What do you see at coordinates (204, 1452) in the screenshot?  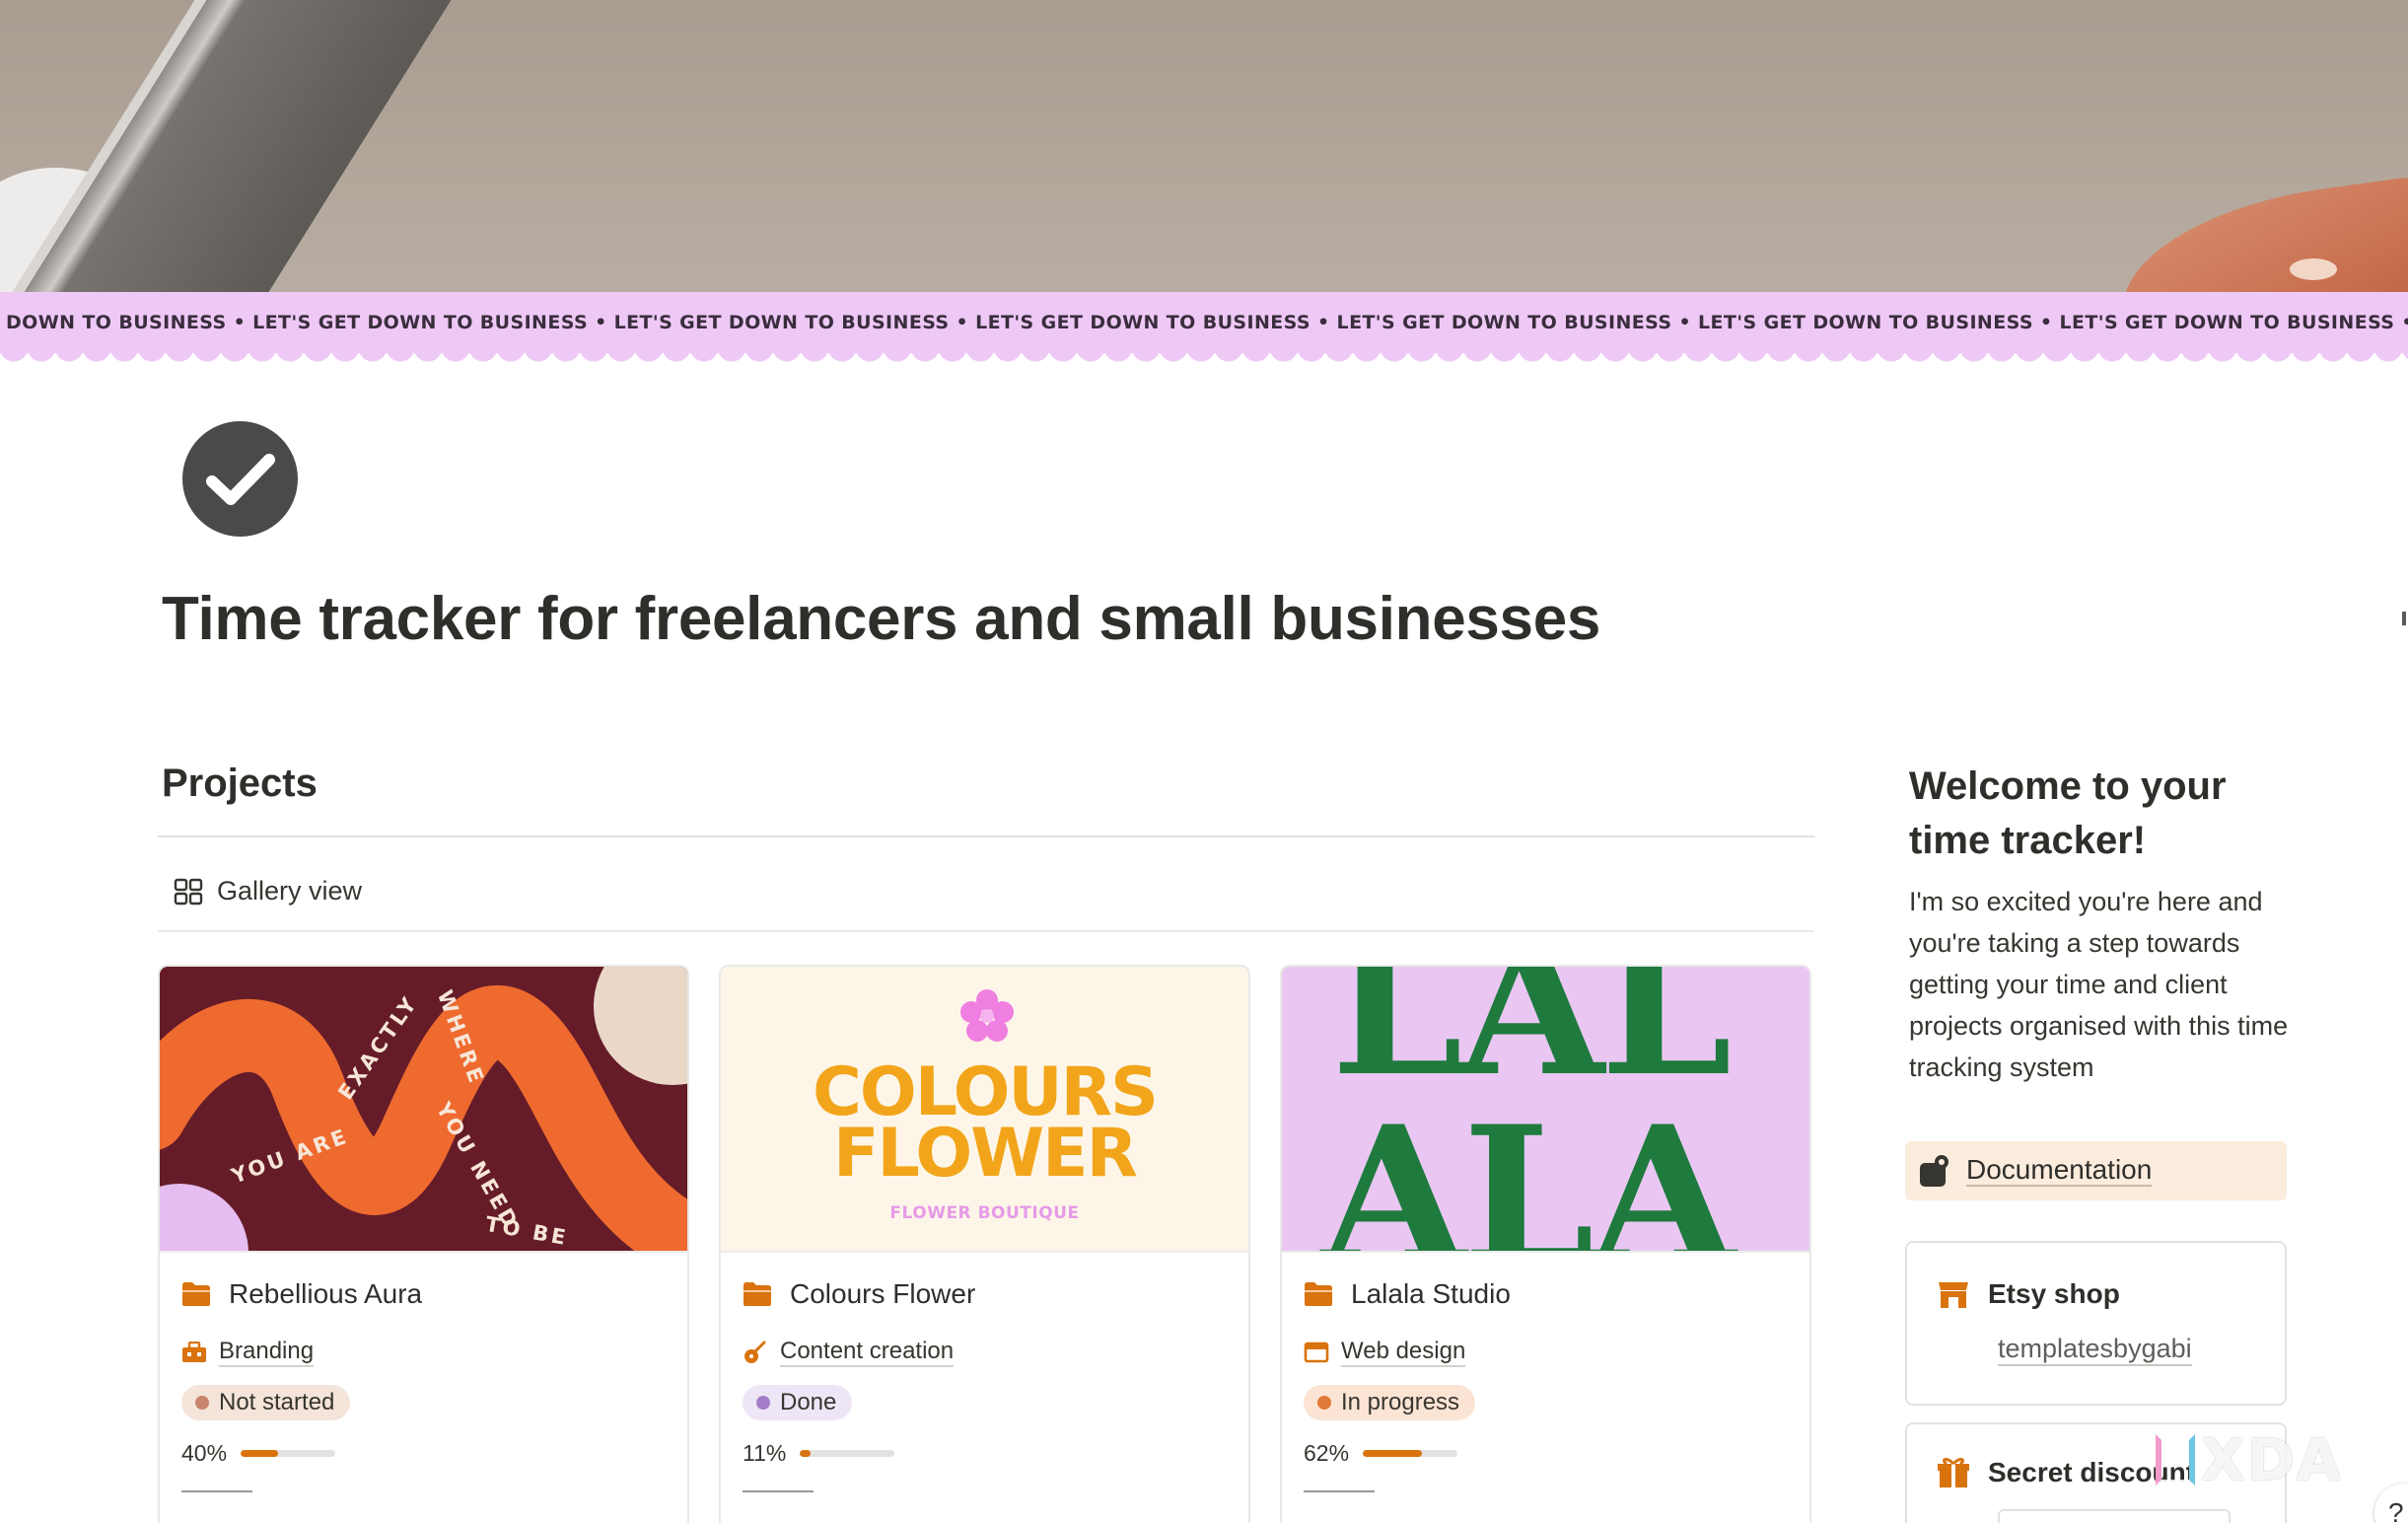 I see `progress-value: 40%` at bounding box center [204, 1452].